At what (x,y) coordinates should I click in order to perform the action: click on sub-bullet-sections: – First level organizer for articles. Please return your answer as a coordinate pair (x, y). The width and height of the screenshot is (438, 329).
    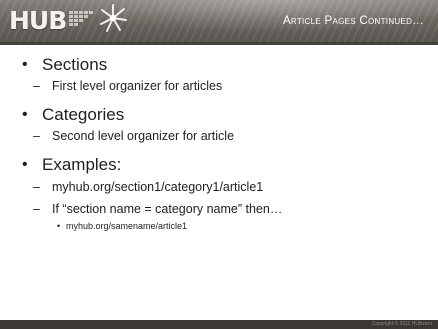
    Looking at the image, I should click on (222, 86).